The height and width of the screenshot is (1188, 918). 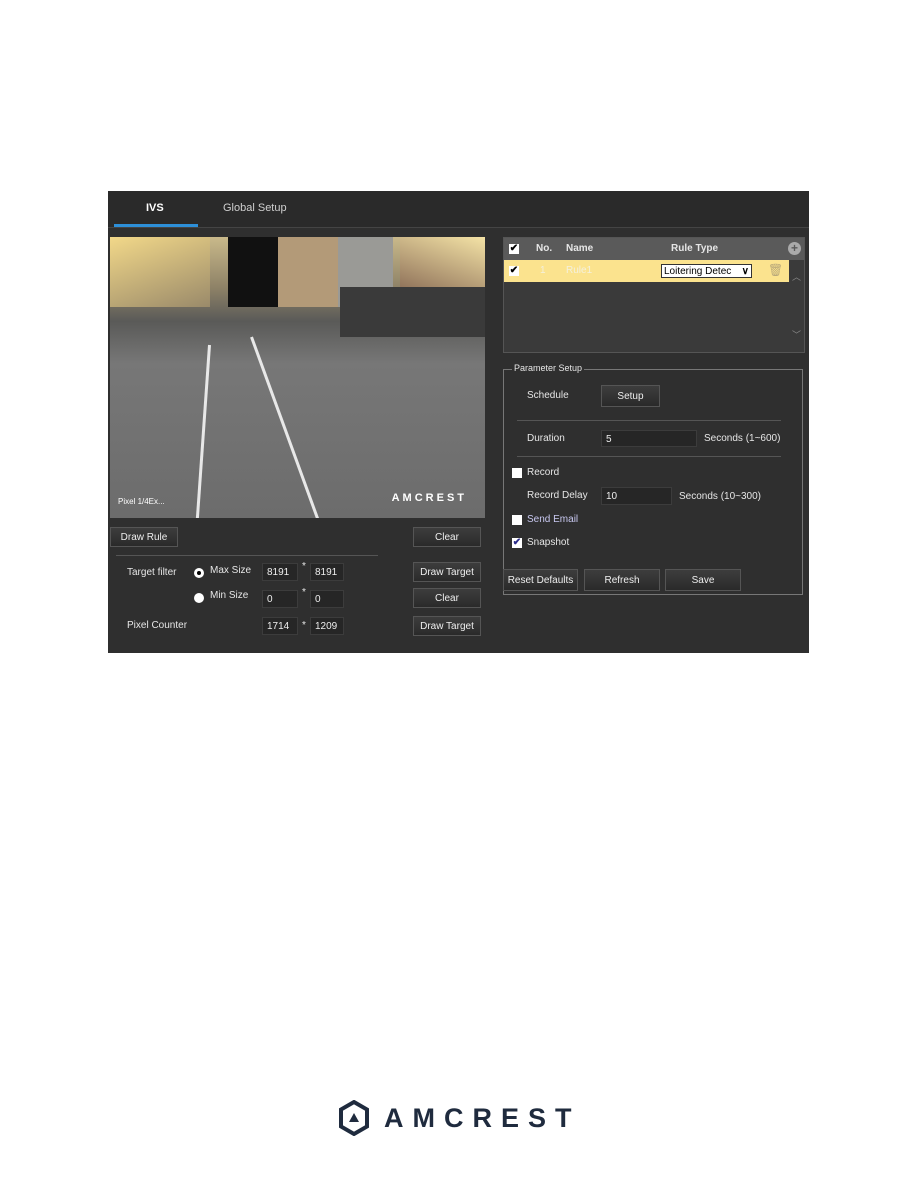 What do you see at coordinates (636, 496) in the screenshot?
I see `record-delay-input: 10` at bounding box center [636, 496].